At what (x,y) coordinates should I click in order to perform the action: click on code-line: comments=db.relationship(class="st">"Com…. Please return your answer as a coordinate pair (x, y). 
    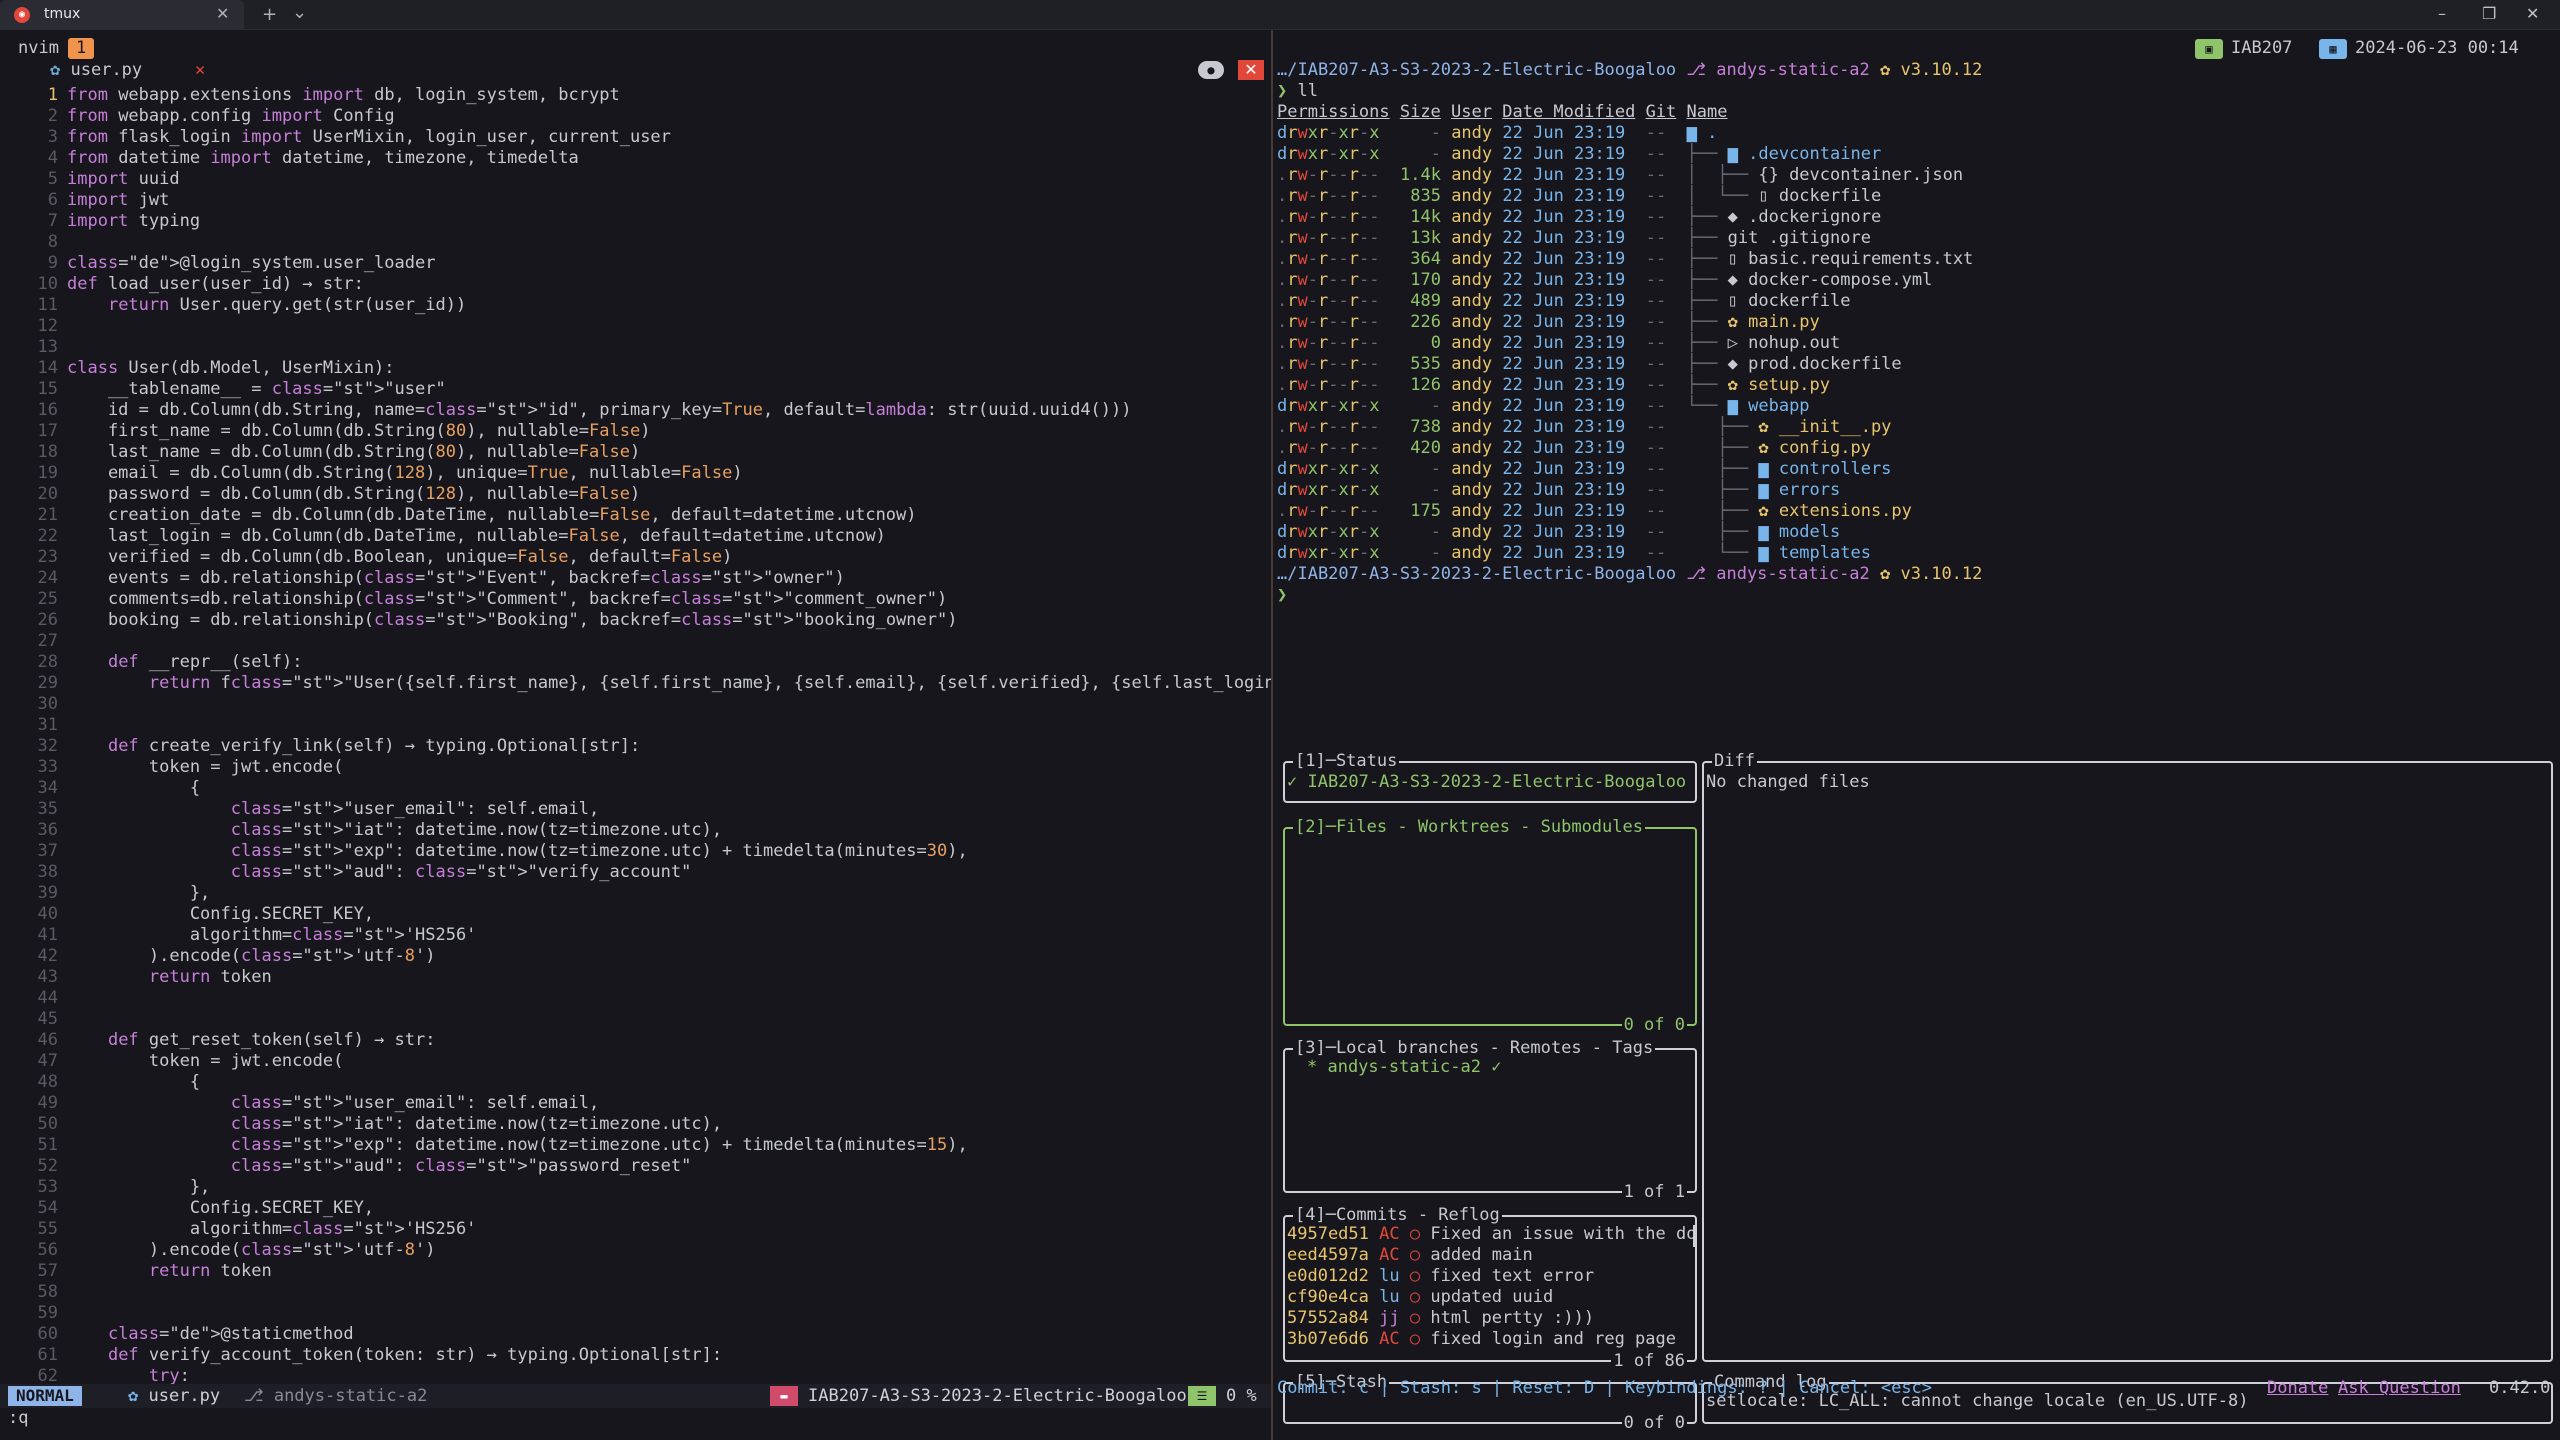
    Looking at the image, I should click on (507, 599).